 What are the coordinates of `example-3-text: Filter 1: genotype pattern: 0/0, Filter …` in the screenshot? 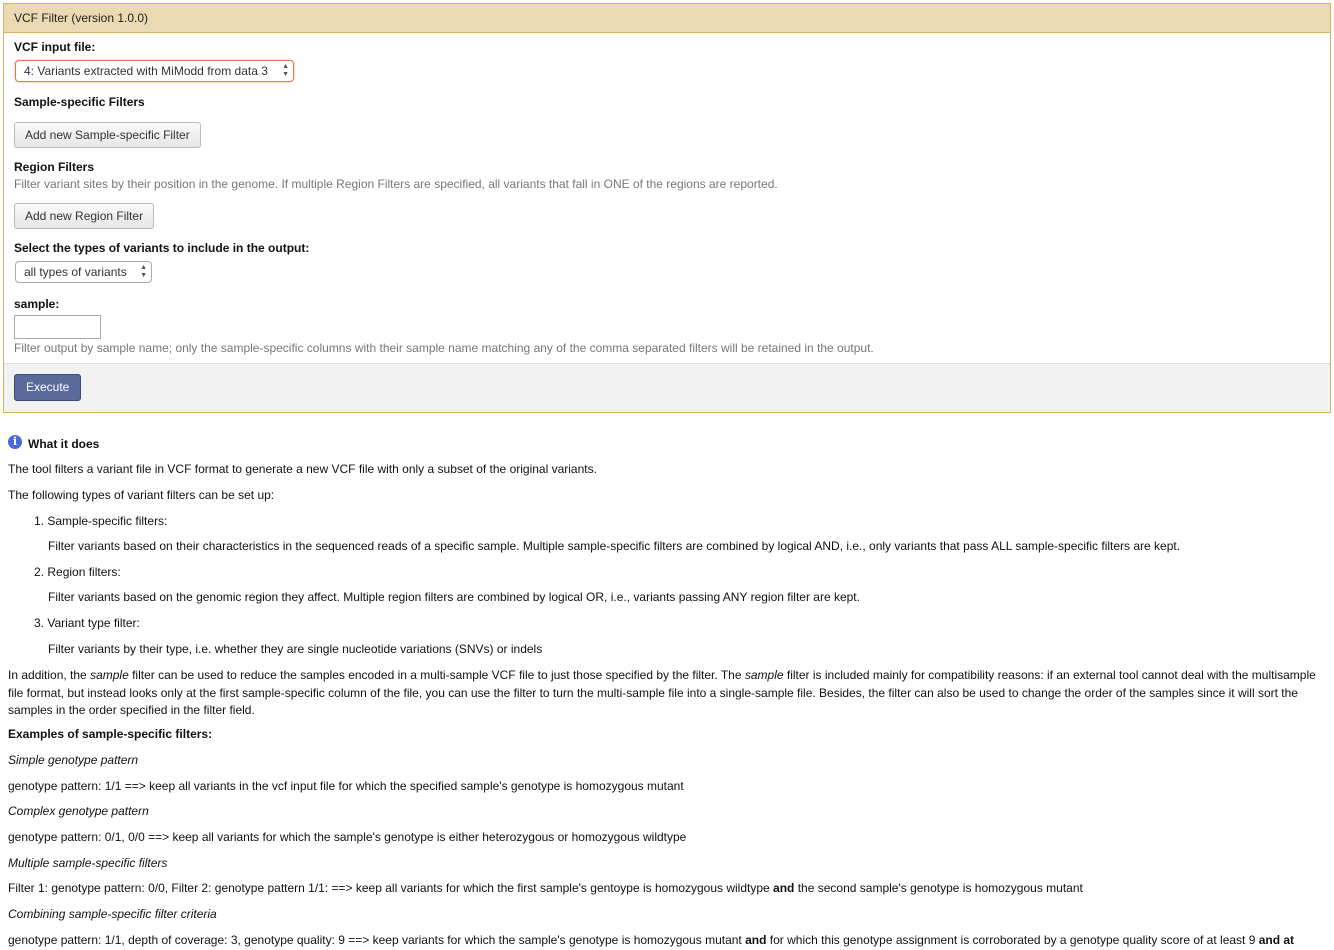 It's located at (545, 888).